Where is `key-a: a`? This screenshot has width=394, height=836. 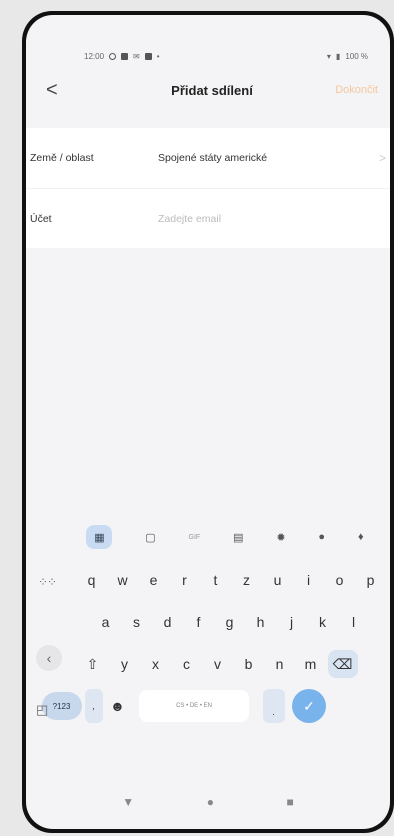 key-a: a is located at coordinates (106, 622).